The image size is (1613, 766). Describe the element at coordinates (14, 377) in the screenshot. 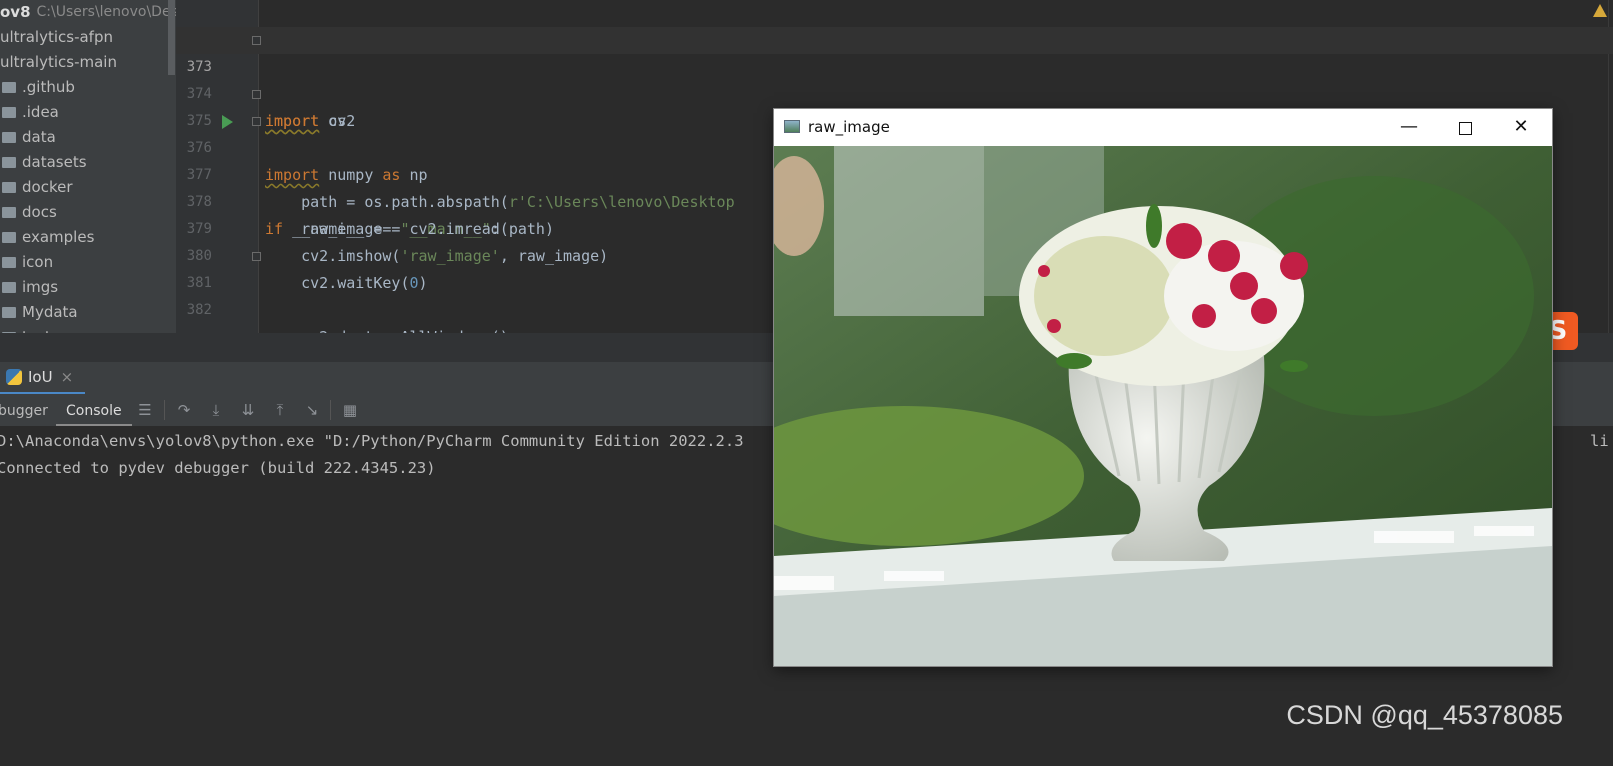

I see `python-icon` at that location.